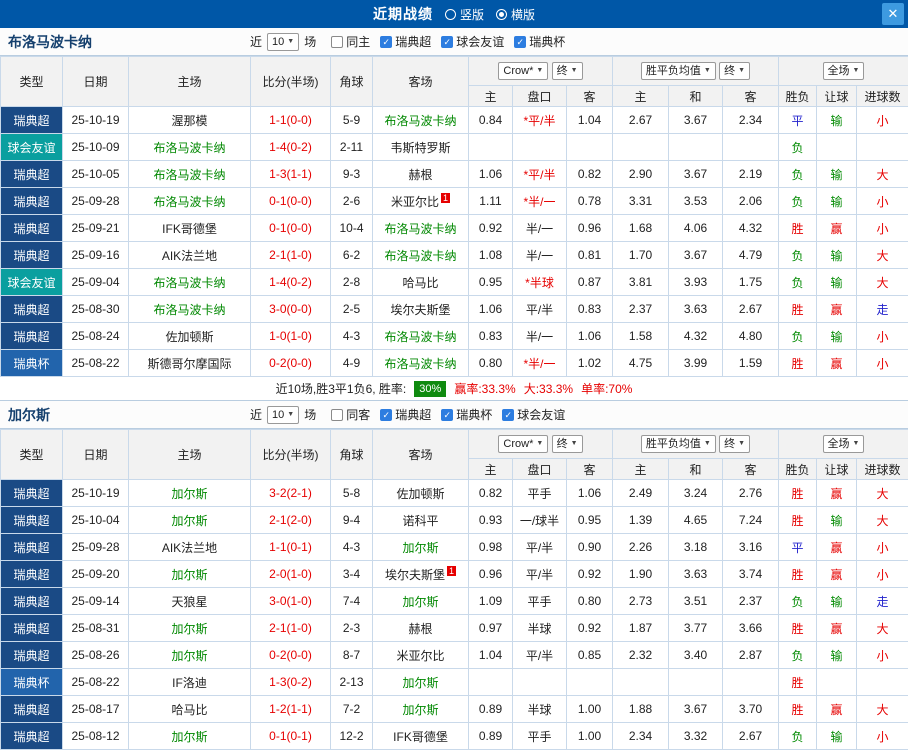  What do you see at coordinates (290, 682) in the screenshot?
I see `cell-score: 1-3(0-2)` at bounding box center [290, 682].